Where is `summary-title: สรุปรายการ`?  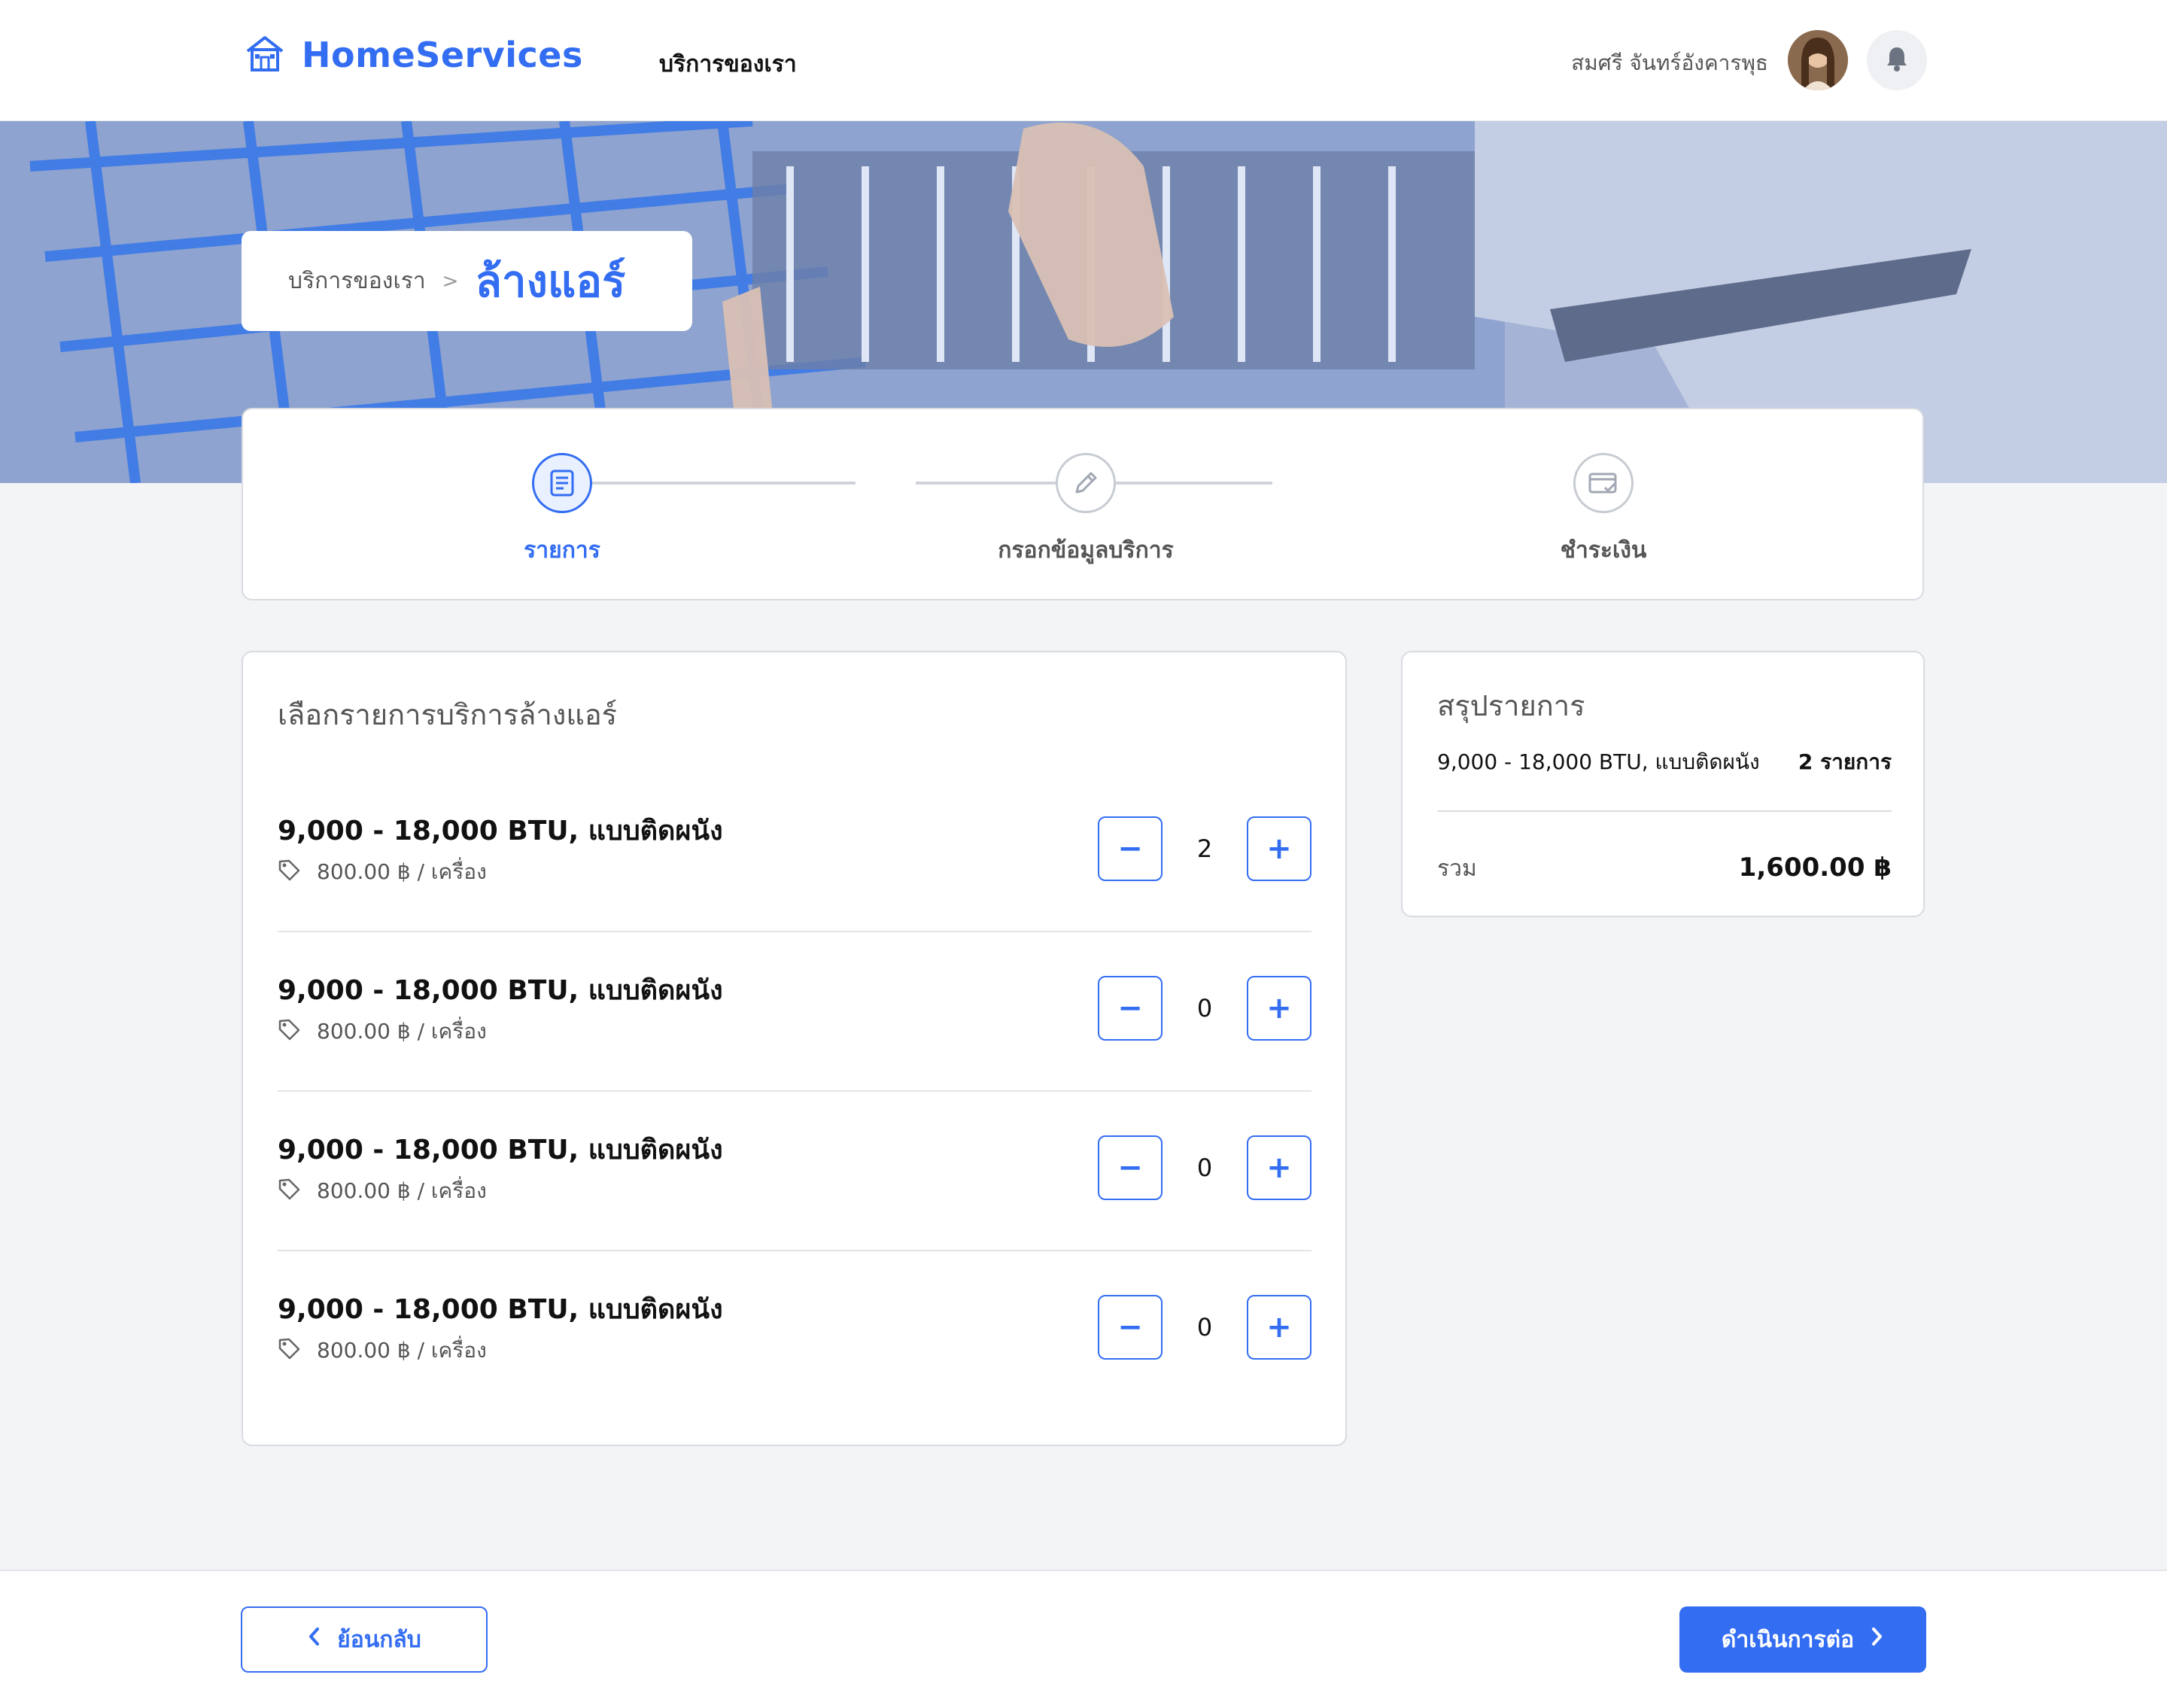 summary-title: สรุปรายการ is located at coordinates (1511, 705).